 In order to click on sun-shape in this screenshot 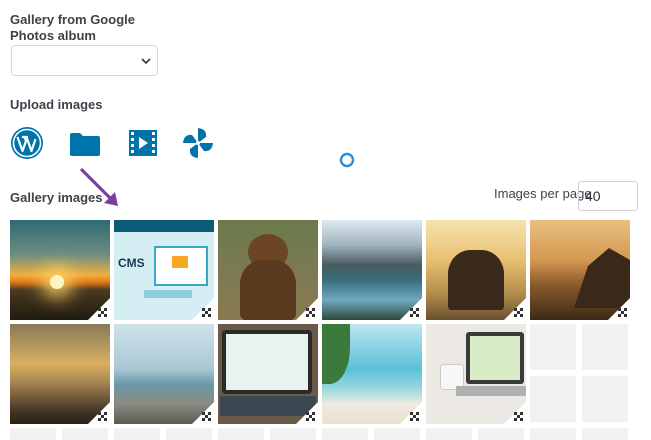, I will do `click(57, 282)`.